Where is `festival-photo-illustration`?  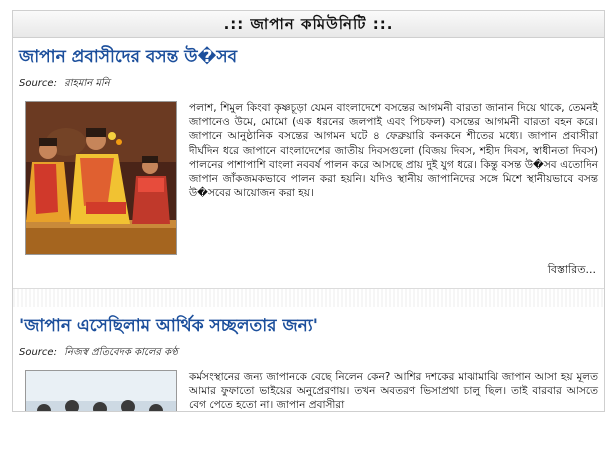
festival-photo-illustration is located at coordinates (101, 178).